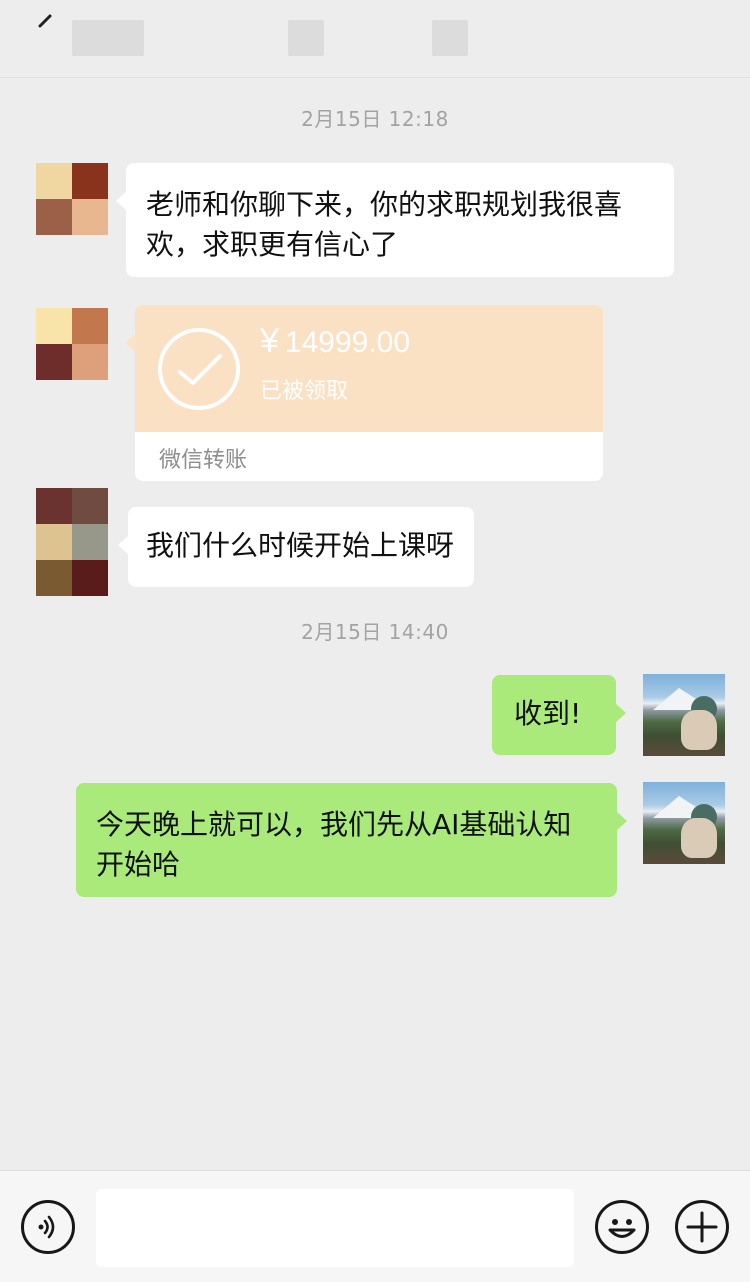 This screenshot has height=1282, width=750. I want to click on message-text: 老师和你聊下来，你的求职规划我很喜欢，求职更有信心了, so click(384, 224).